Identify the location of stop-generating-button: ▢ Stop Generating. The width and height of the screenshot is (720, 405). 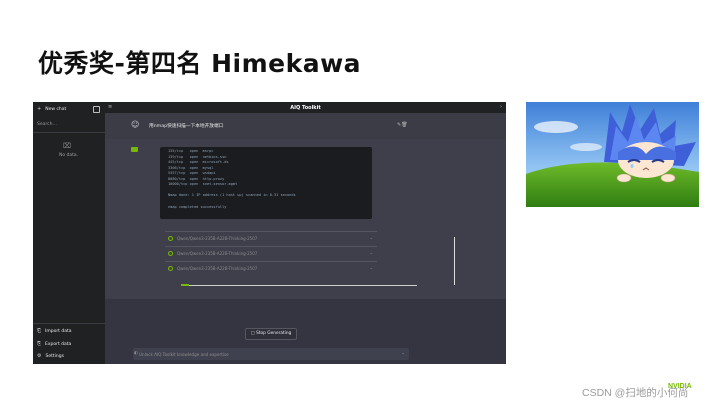
(271, 334).